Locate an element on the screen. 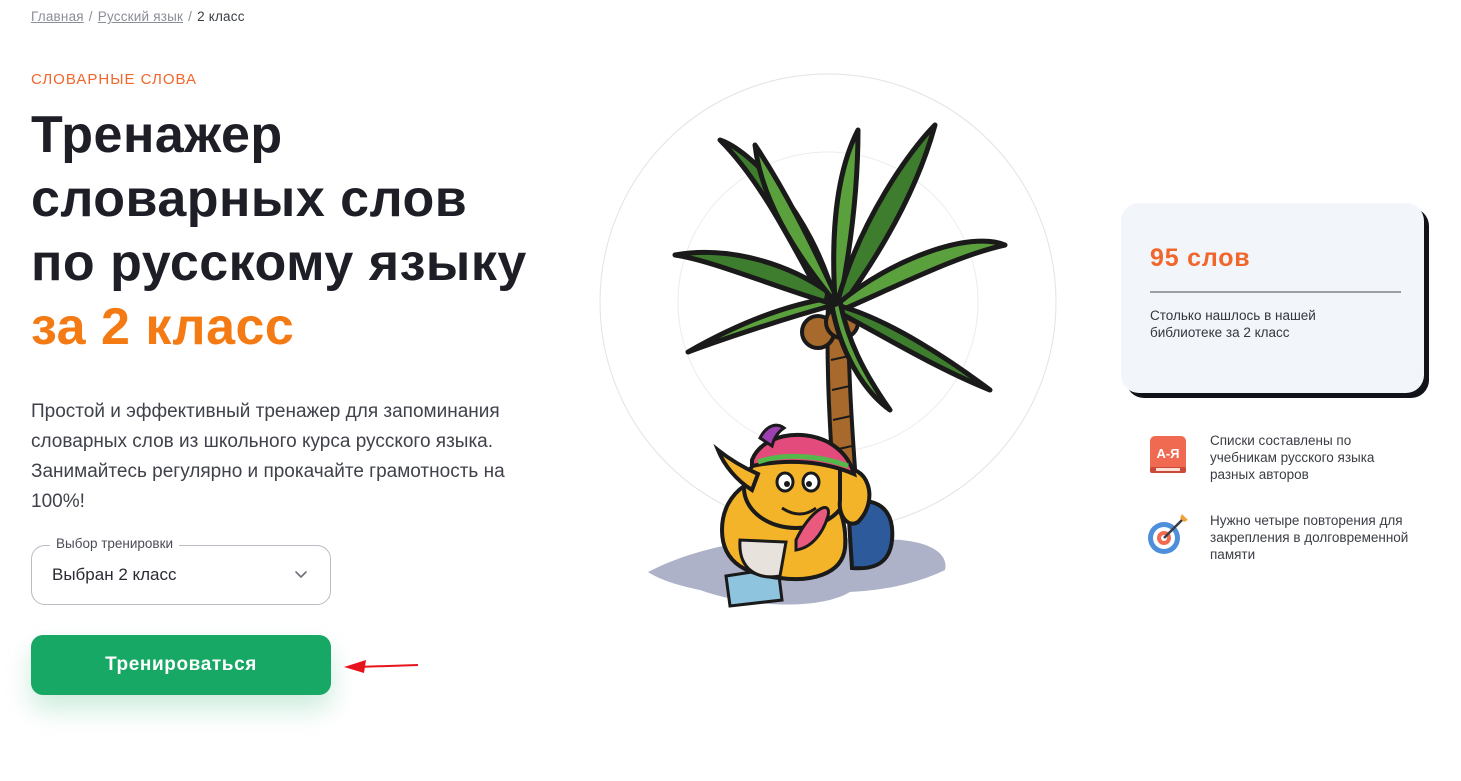 This screenshot has height=781, width=1461. title-accent: за 2 класс is located at coordinates (163, 327).